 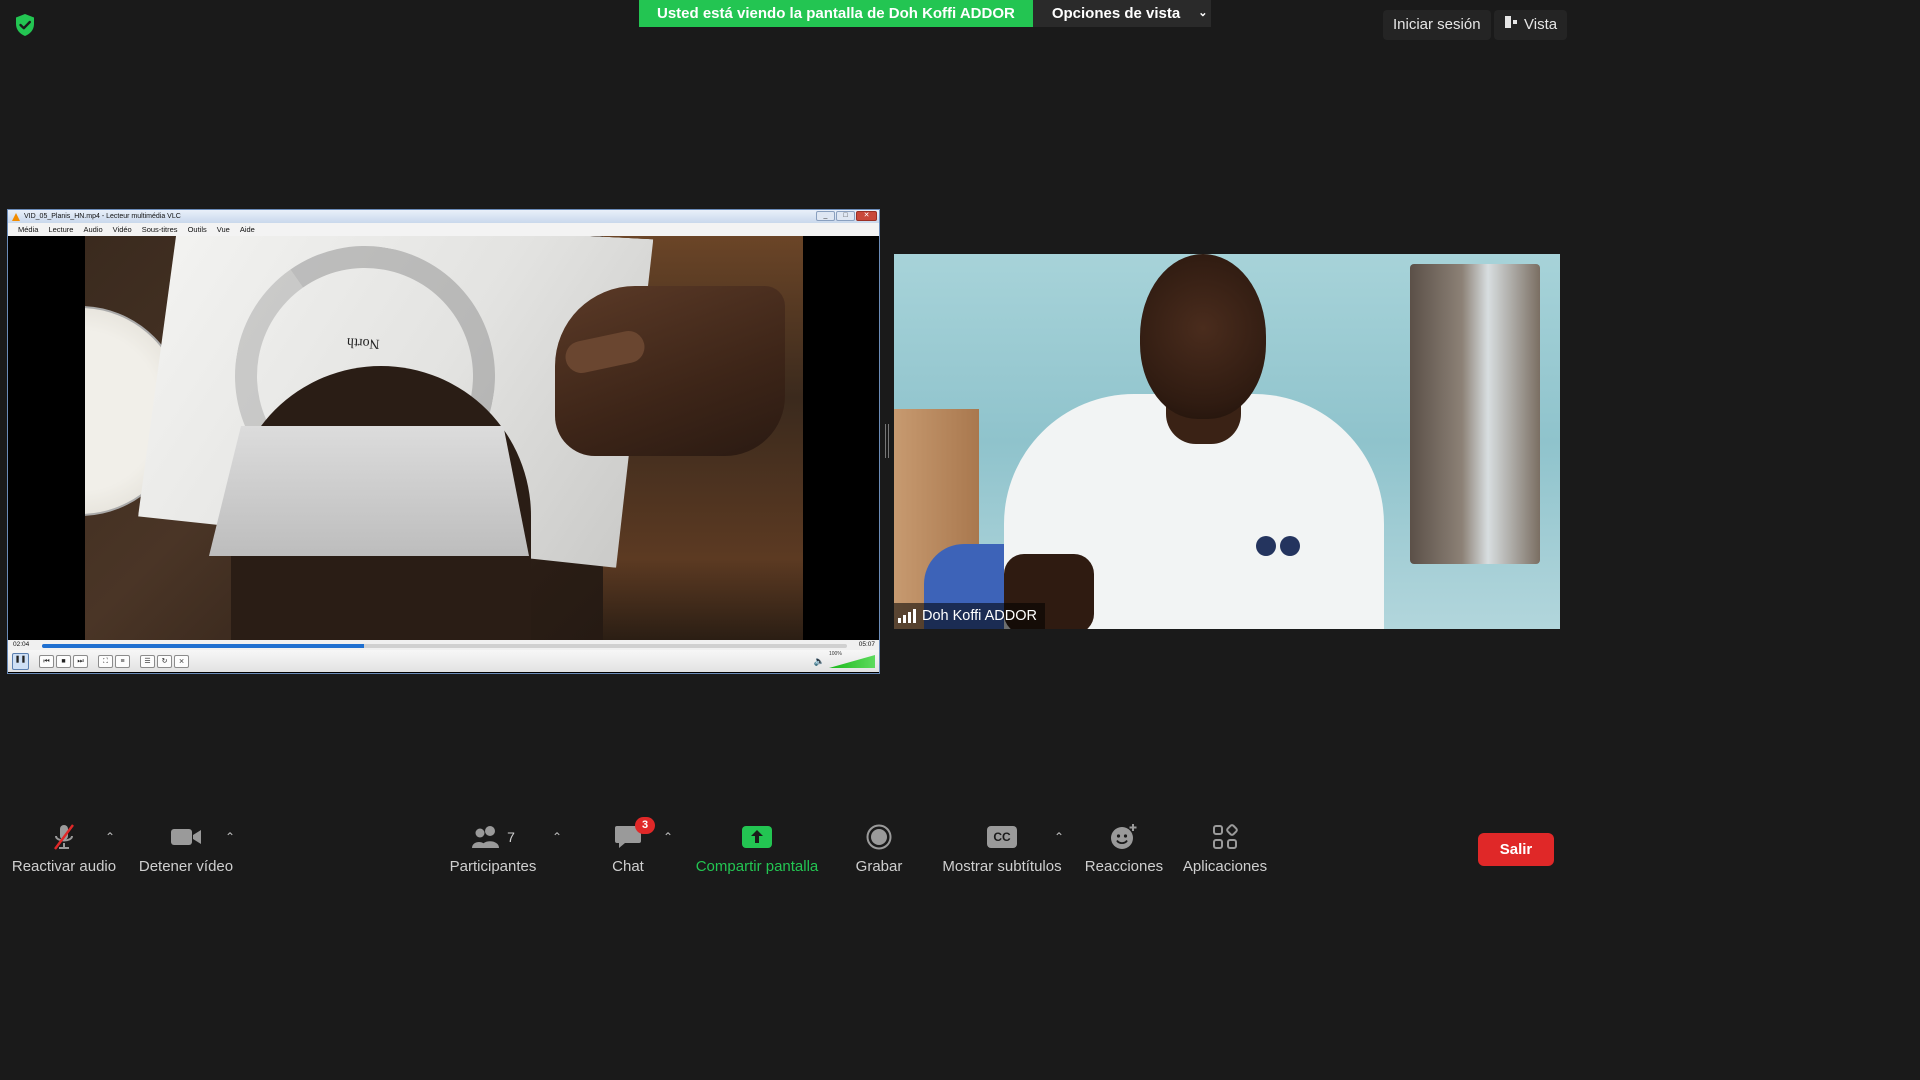 I want to click on participant-name: Doh Koffi ADDOR, so click(x=979, y=616).